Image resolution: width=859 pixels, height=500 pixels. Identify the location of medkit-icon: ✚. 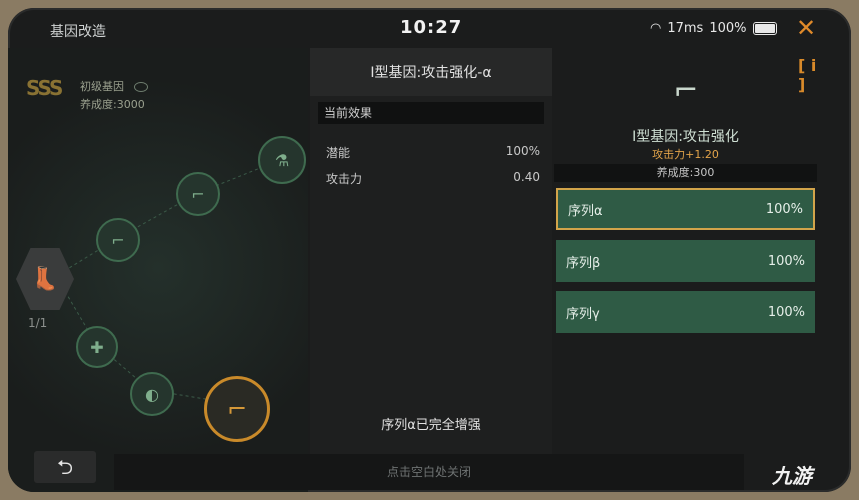
(97, 347).